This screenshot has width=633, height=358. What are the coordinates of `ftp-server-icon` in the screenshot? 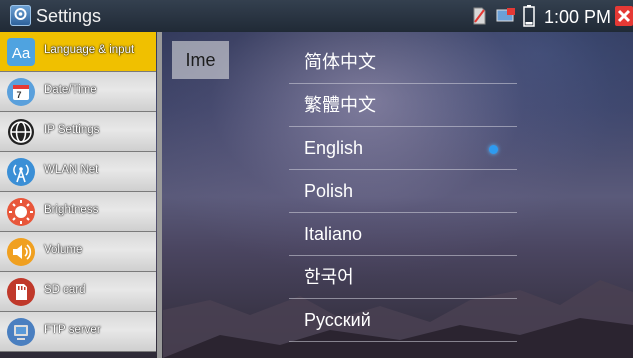 It's located at (21, 332).